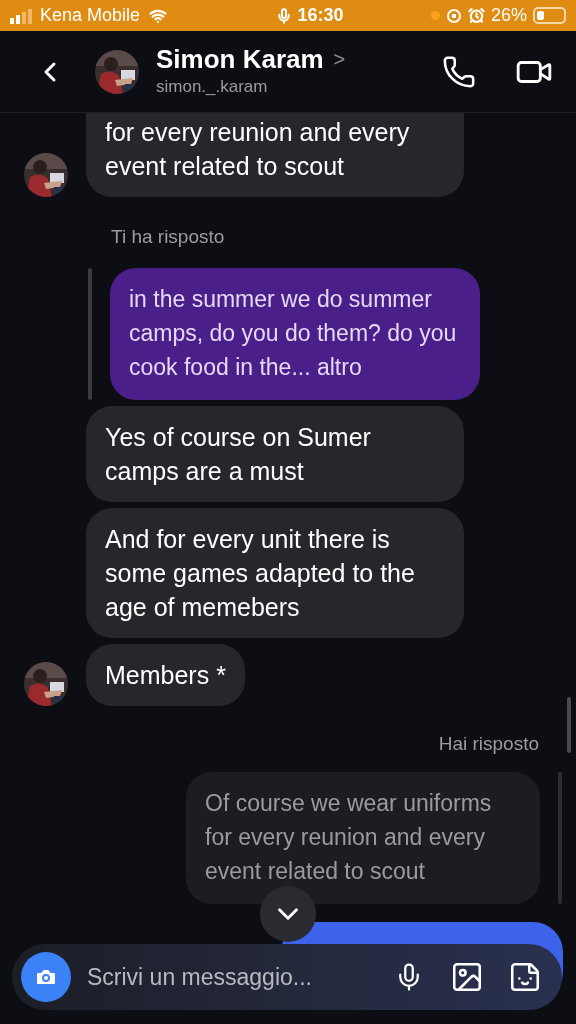 The image size is (576, 1024). I want to click on message-bubble: Yes of course on Sumer camps are a must, so click(275, 453).